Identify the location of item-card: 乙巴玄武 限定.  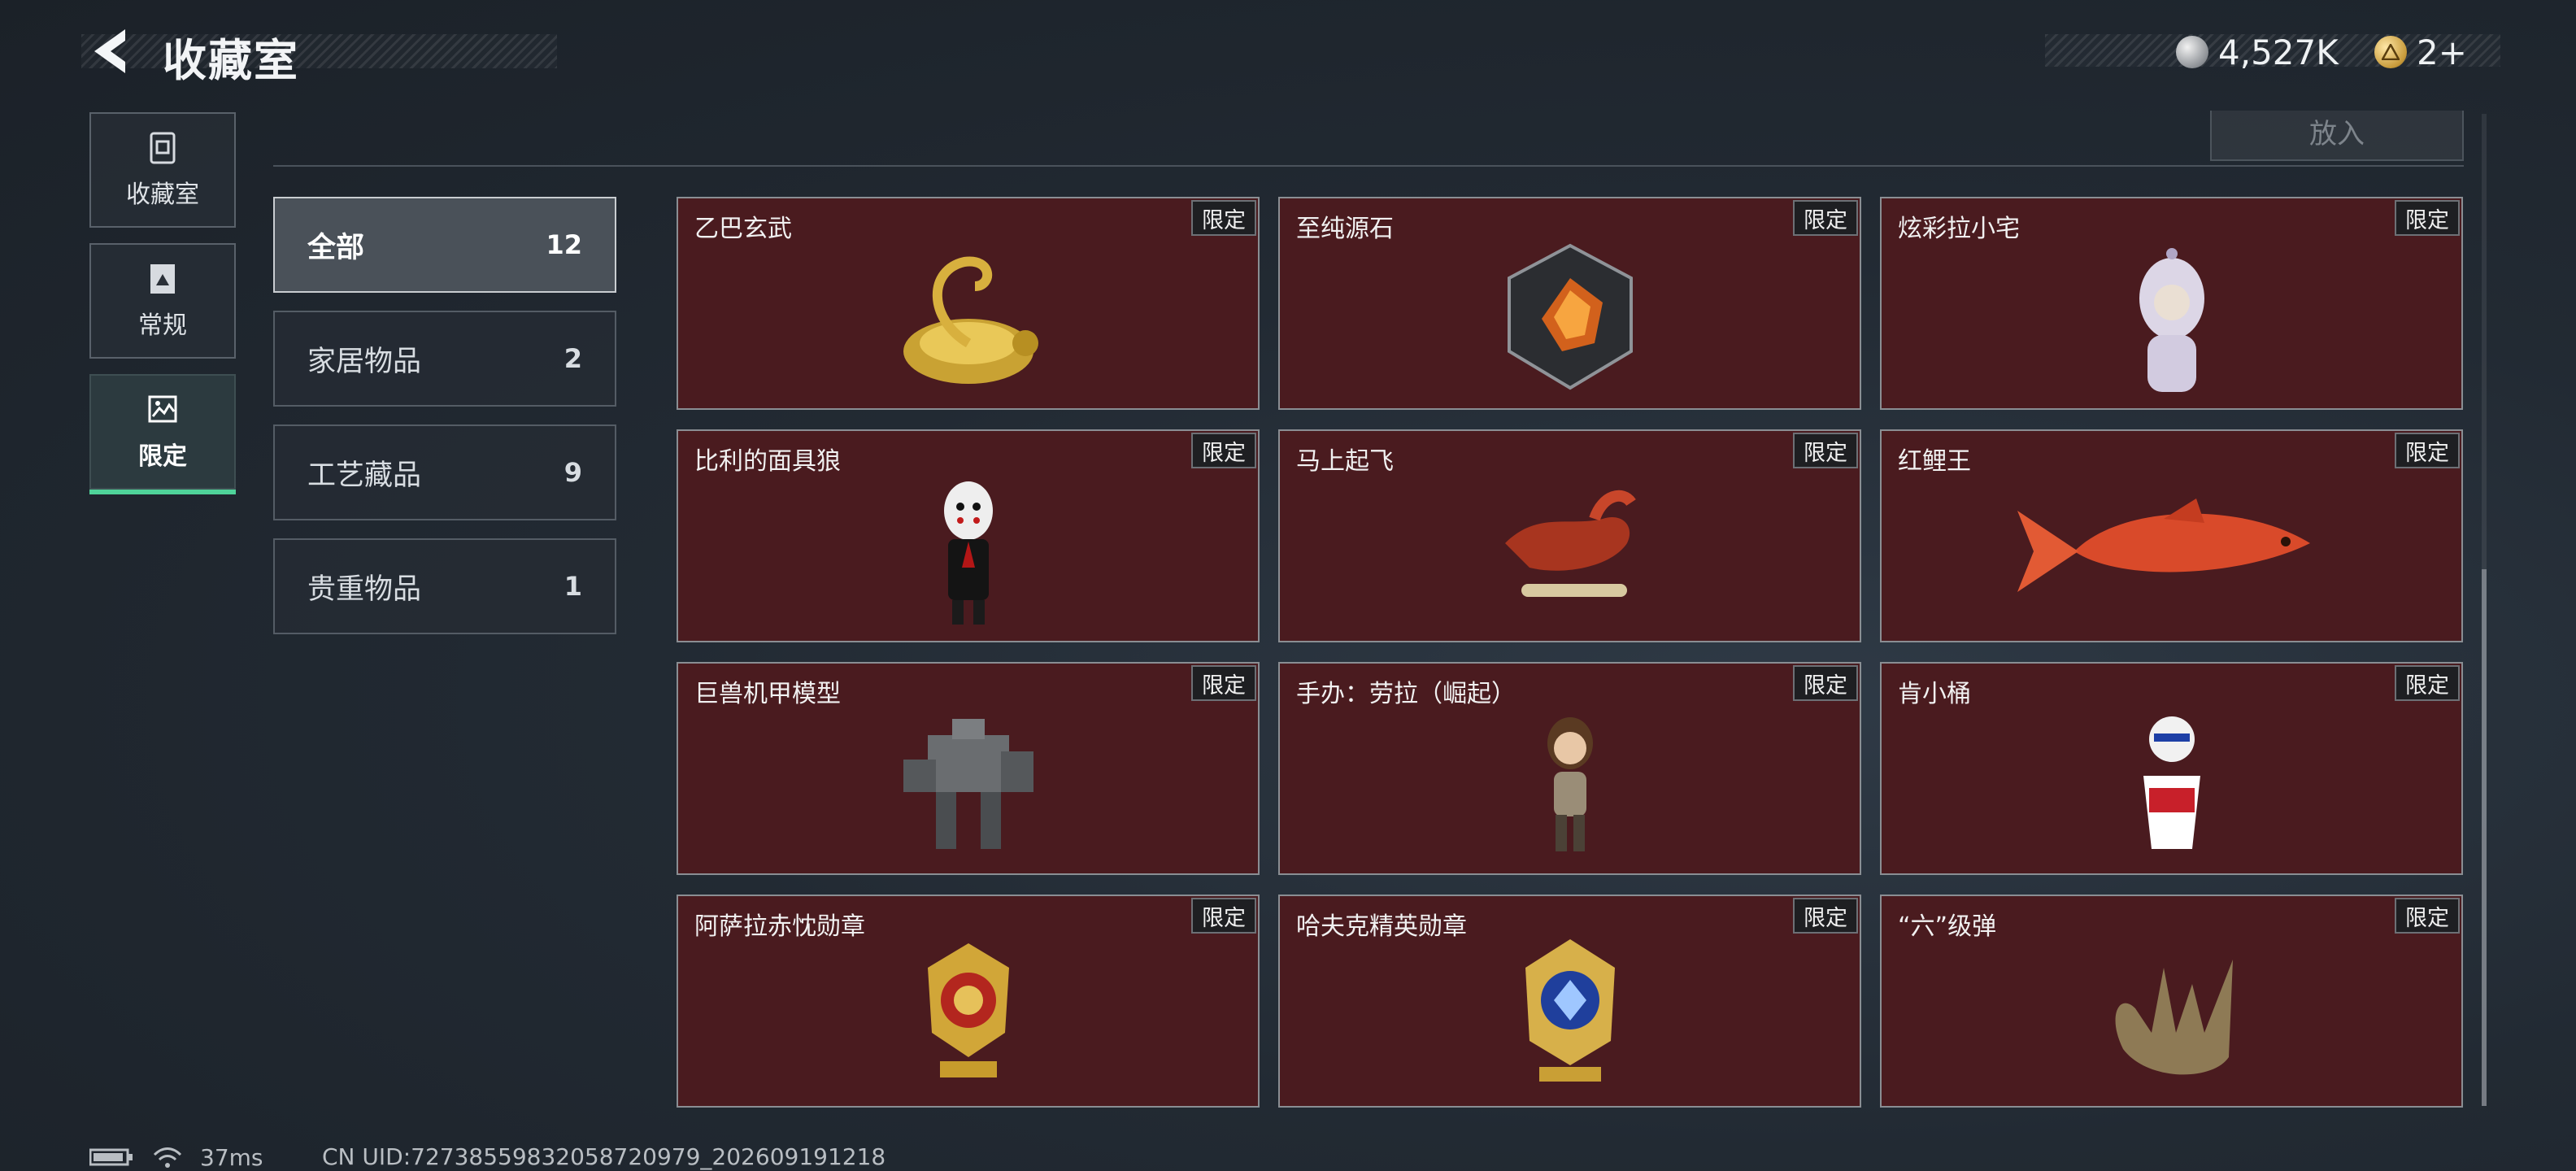
(969, 304).